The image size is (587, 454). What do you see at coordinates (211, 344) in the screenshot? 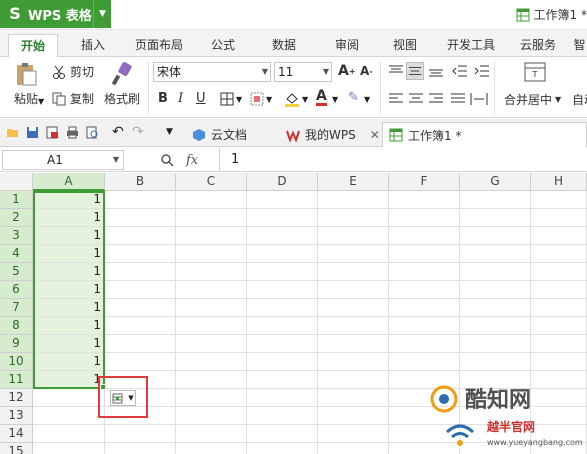
I see `cell-c9` at bounding box center [211, 344].